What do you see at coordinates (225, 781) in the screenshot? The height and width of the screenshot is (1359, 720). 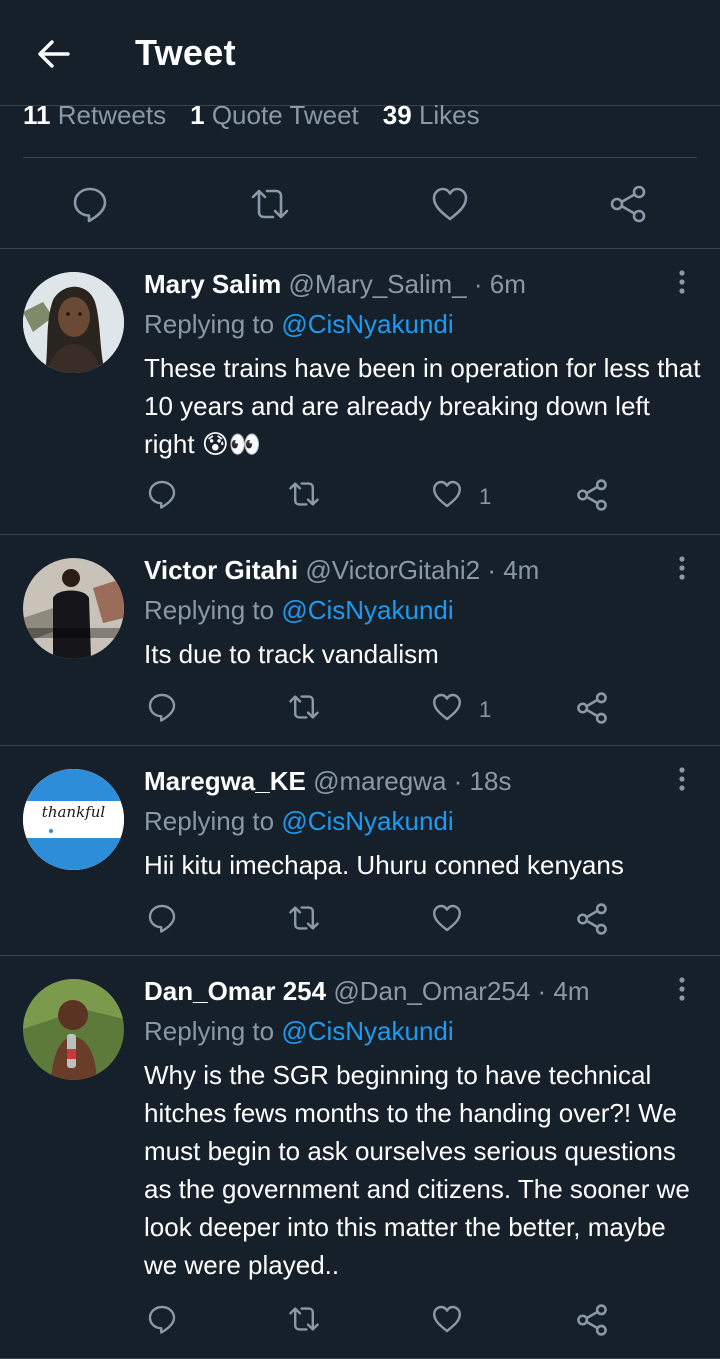 I see `author-name: Maregwa_KE` at bounding box center [225, 781].